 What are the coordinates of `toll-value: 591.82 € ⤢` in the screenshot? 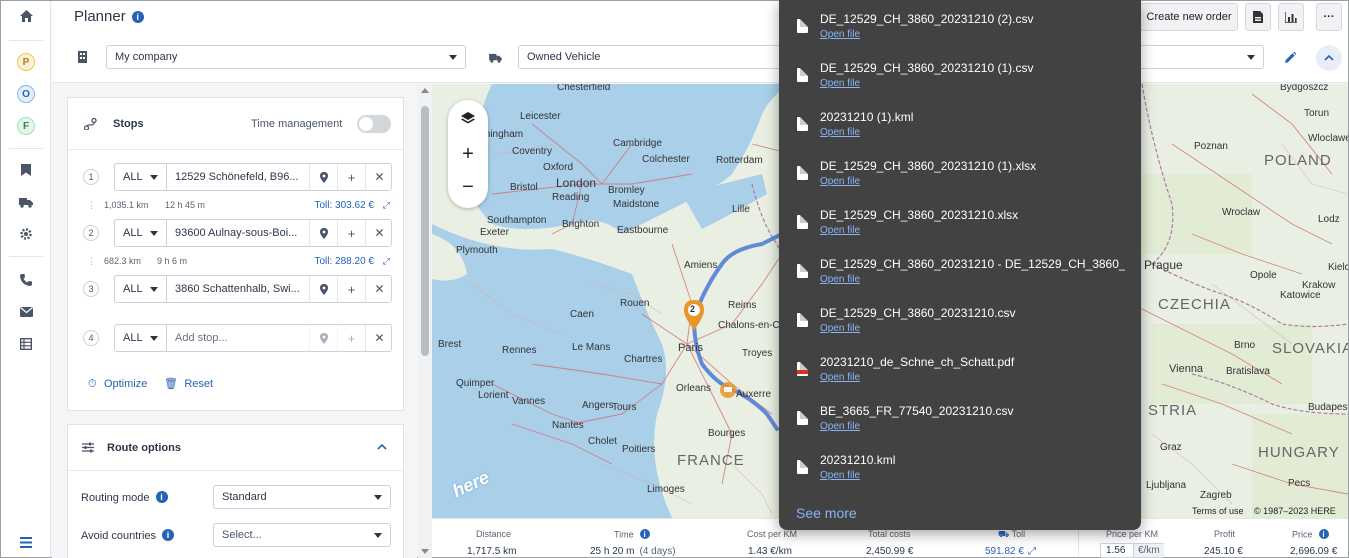 It's located at (1010, 551).